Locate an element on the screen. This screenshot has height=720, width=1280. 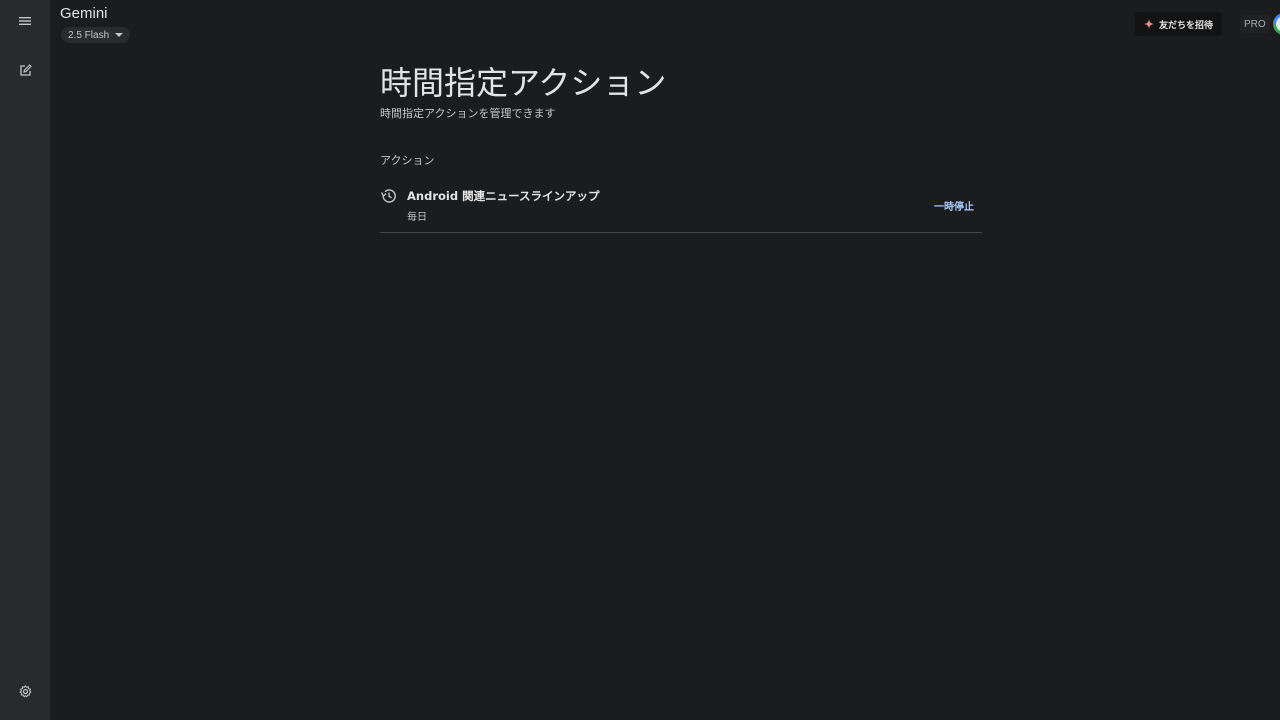
model-selector: 2.5 Flash is located at coordinates (96, 35).